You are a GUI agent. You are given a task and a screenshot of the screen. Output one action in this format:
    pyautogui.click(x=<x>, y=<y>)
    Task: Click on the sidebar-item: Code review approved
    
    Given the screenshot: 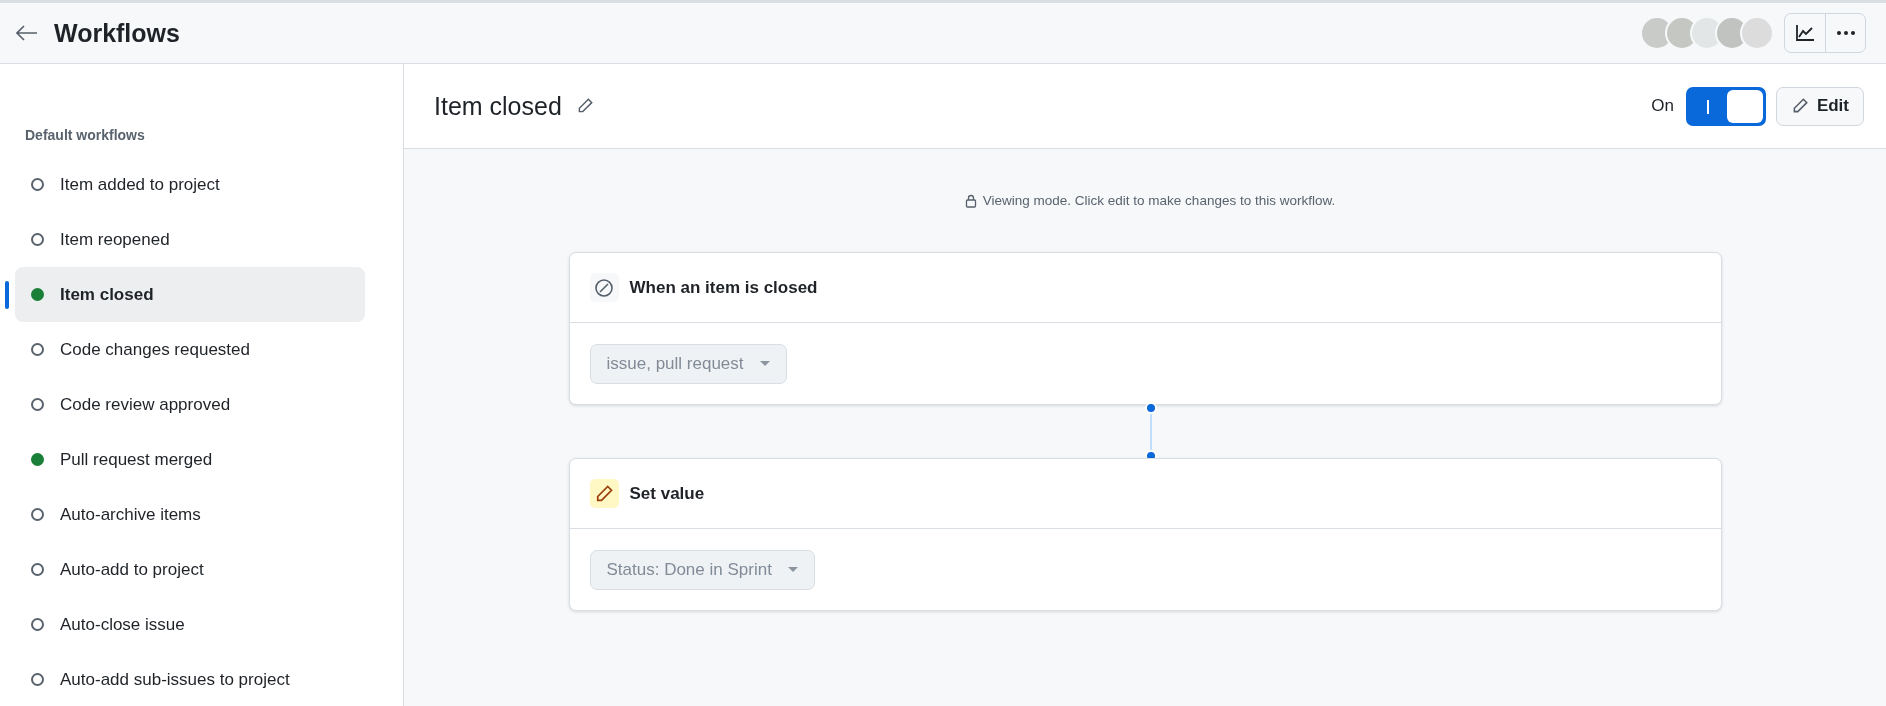 What is the action you would take?
    pyautogui.click(x=190, y=404)
    